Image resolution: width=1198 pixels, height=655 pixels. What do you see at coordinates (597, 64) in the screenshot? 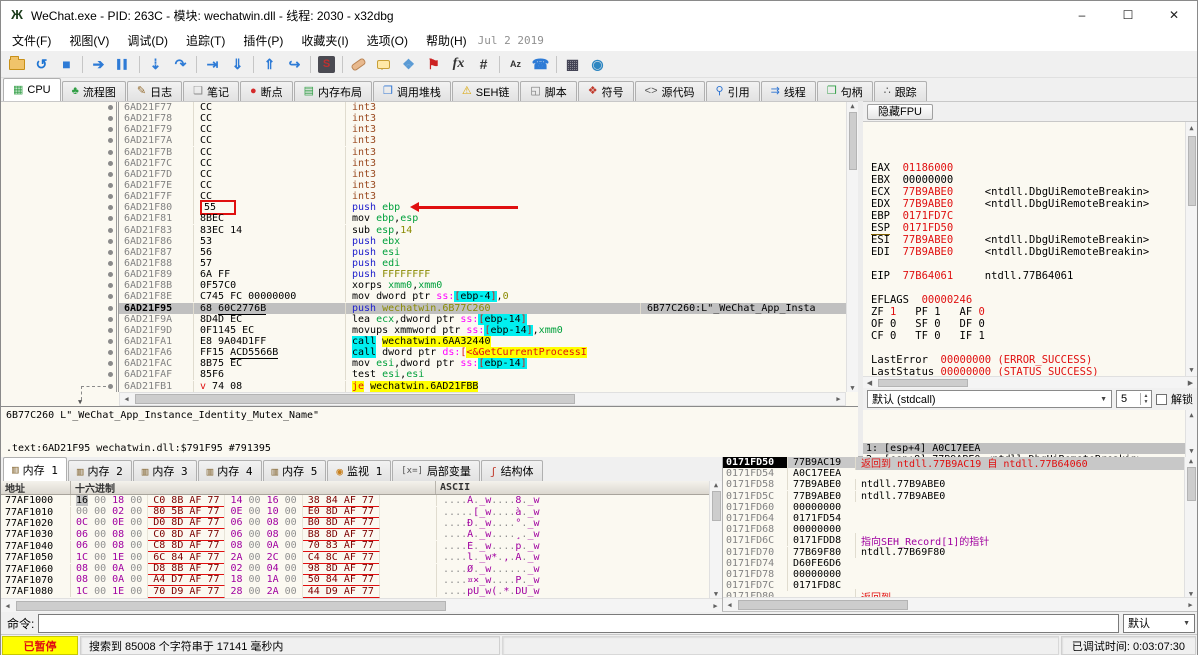
I see `globe-button: ◉` at bounding box center [597, 64].